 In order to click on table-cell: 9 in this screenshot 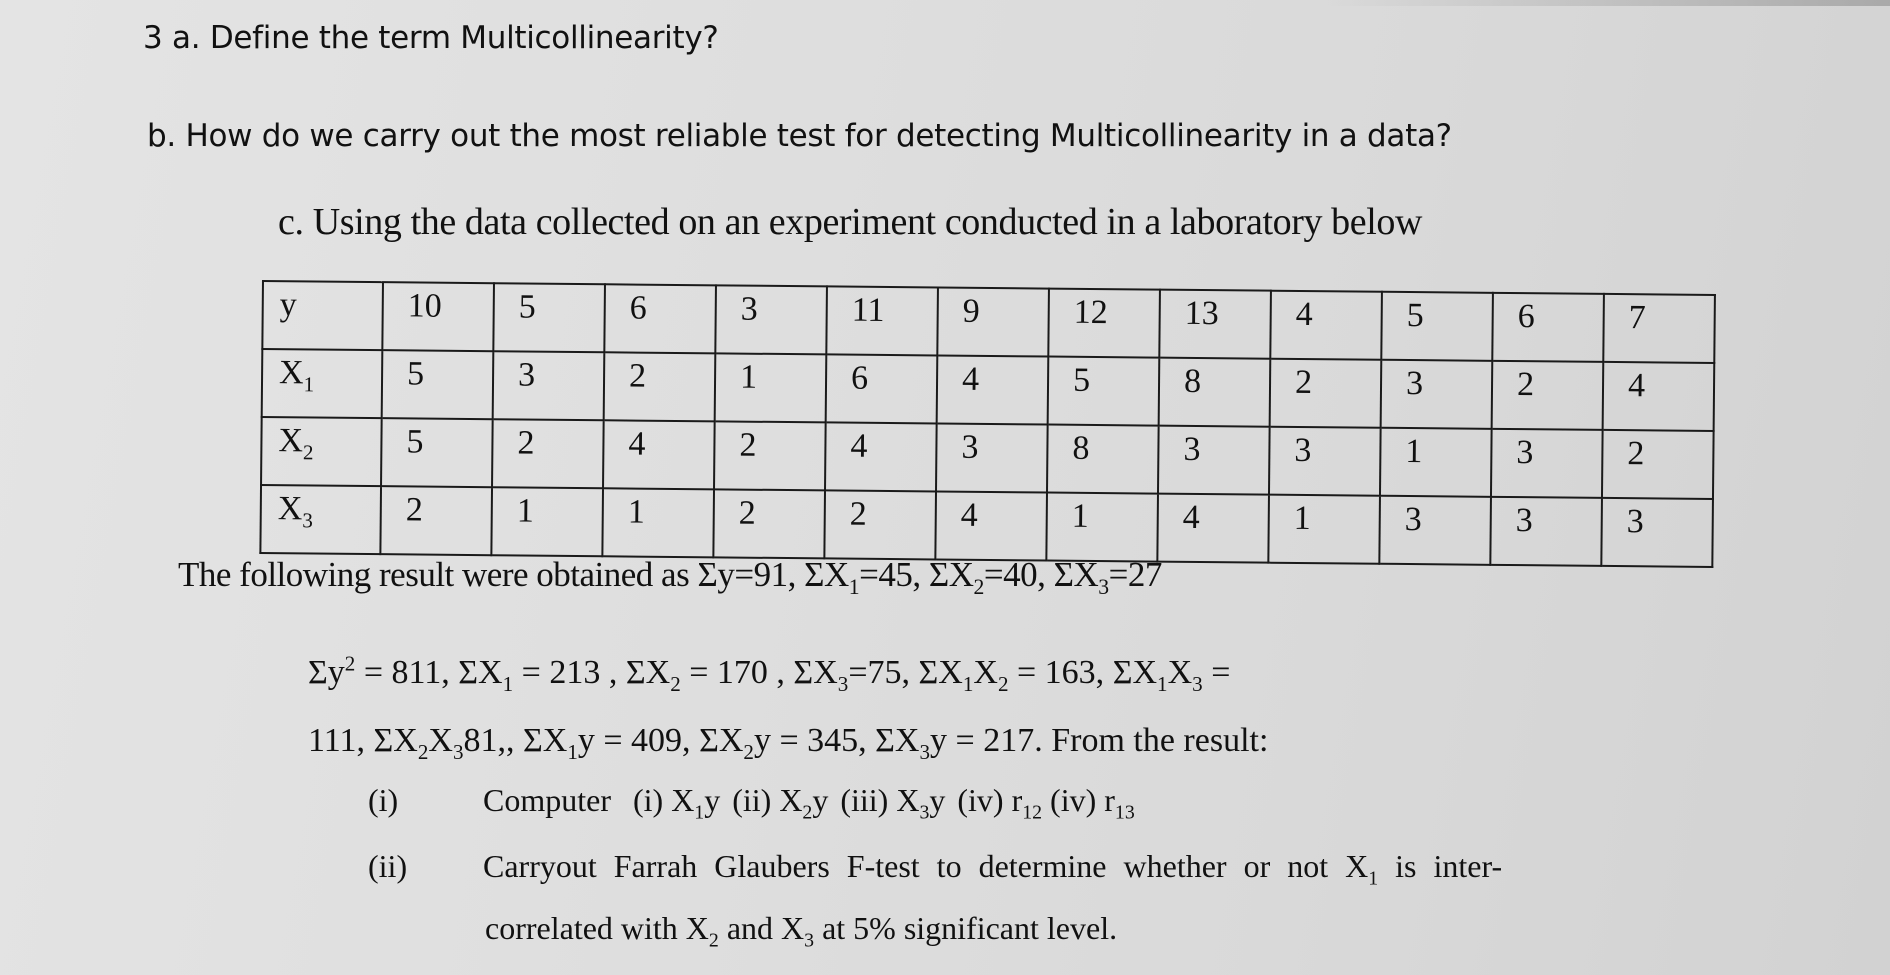, I will do `click(993, 322)`.